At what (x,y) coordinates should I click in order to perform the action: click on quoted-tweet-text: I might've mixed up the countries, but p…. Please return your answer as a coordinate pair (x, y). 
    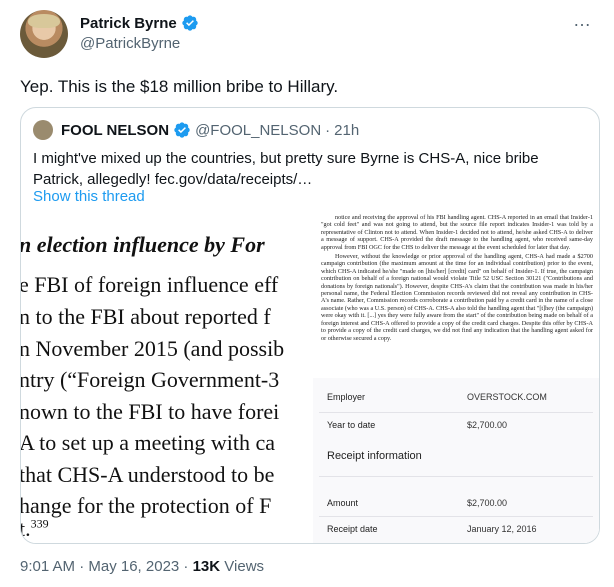
    Looking at the image, I should click on (286, 169).